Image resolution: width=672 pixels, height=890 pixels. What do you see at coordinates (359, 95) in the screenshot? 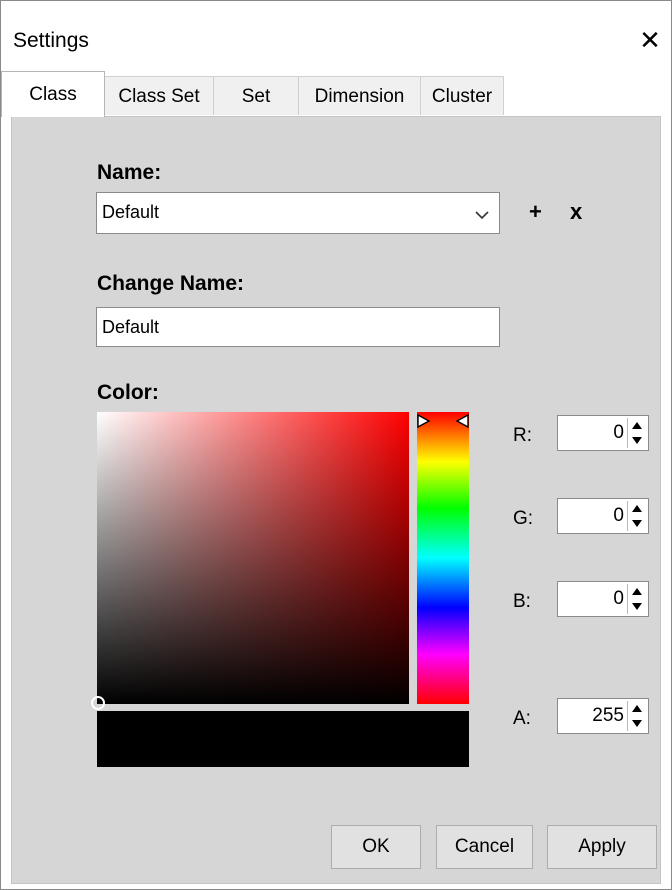
I see `tab-dimension: Dimension` at bounding box center [359, 95].